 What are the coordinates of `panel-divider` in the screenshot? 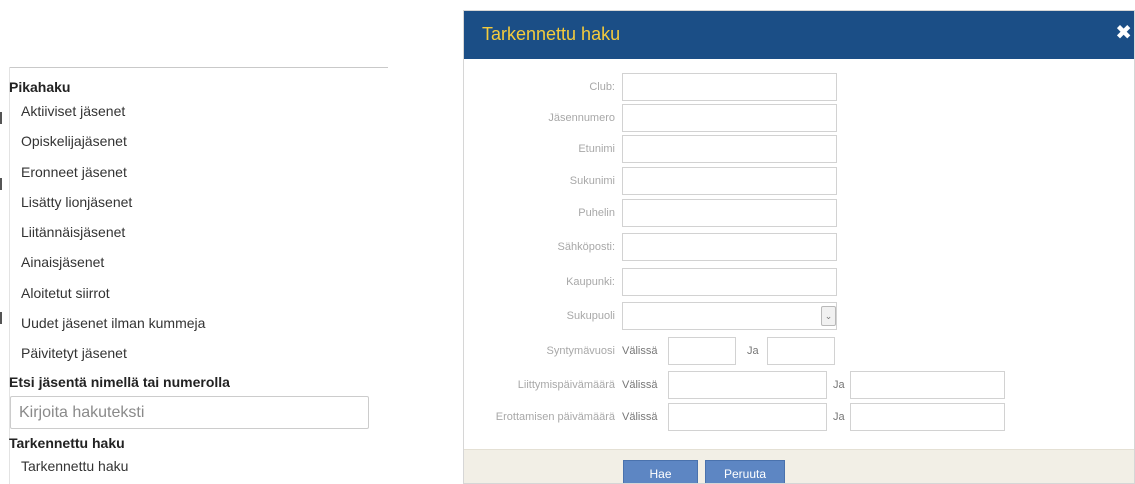 It's located at (199, 67).